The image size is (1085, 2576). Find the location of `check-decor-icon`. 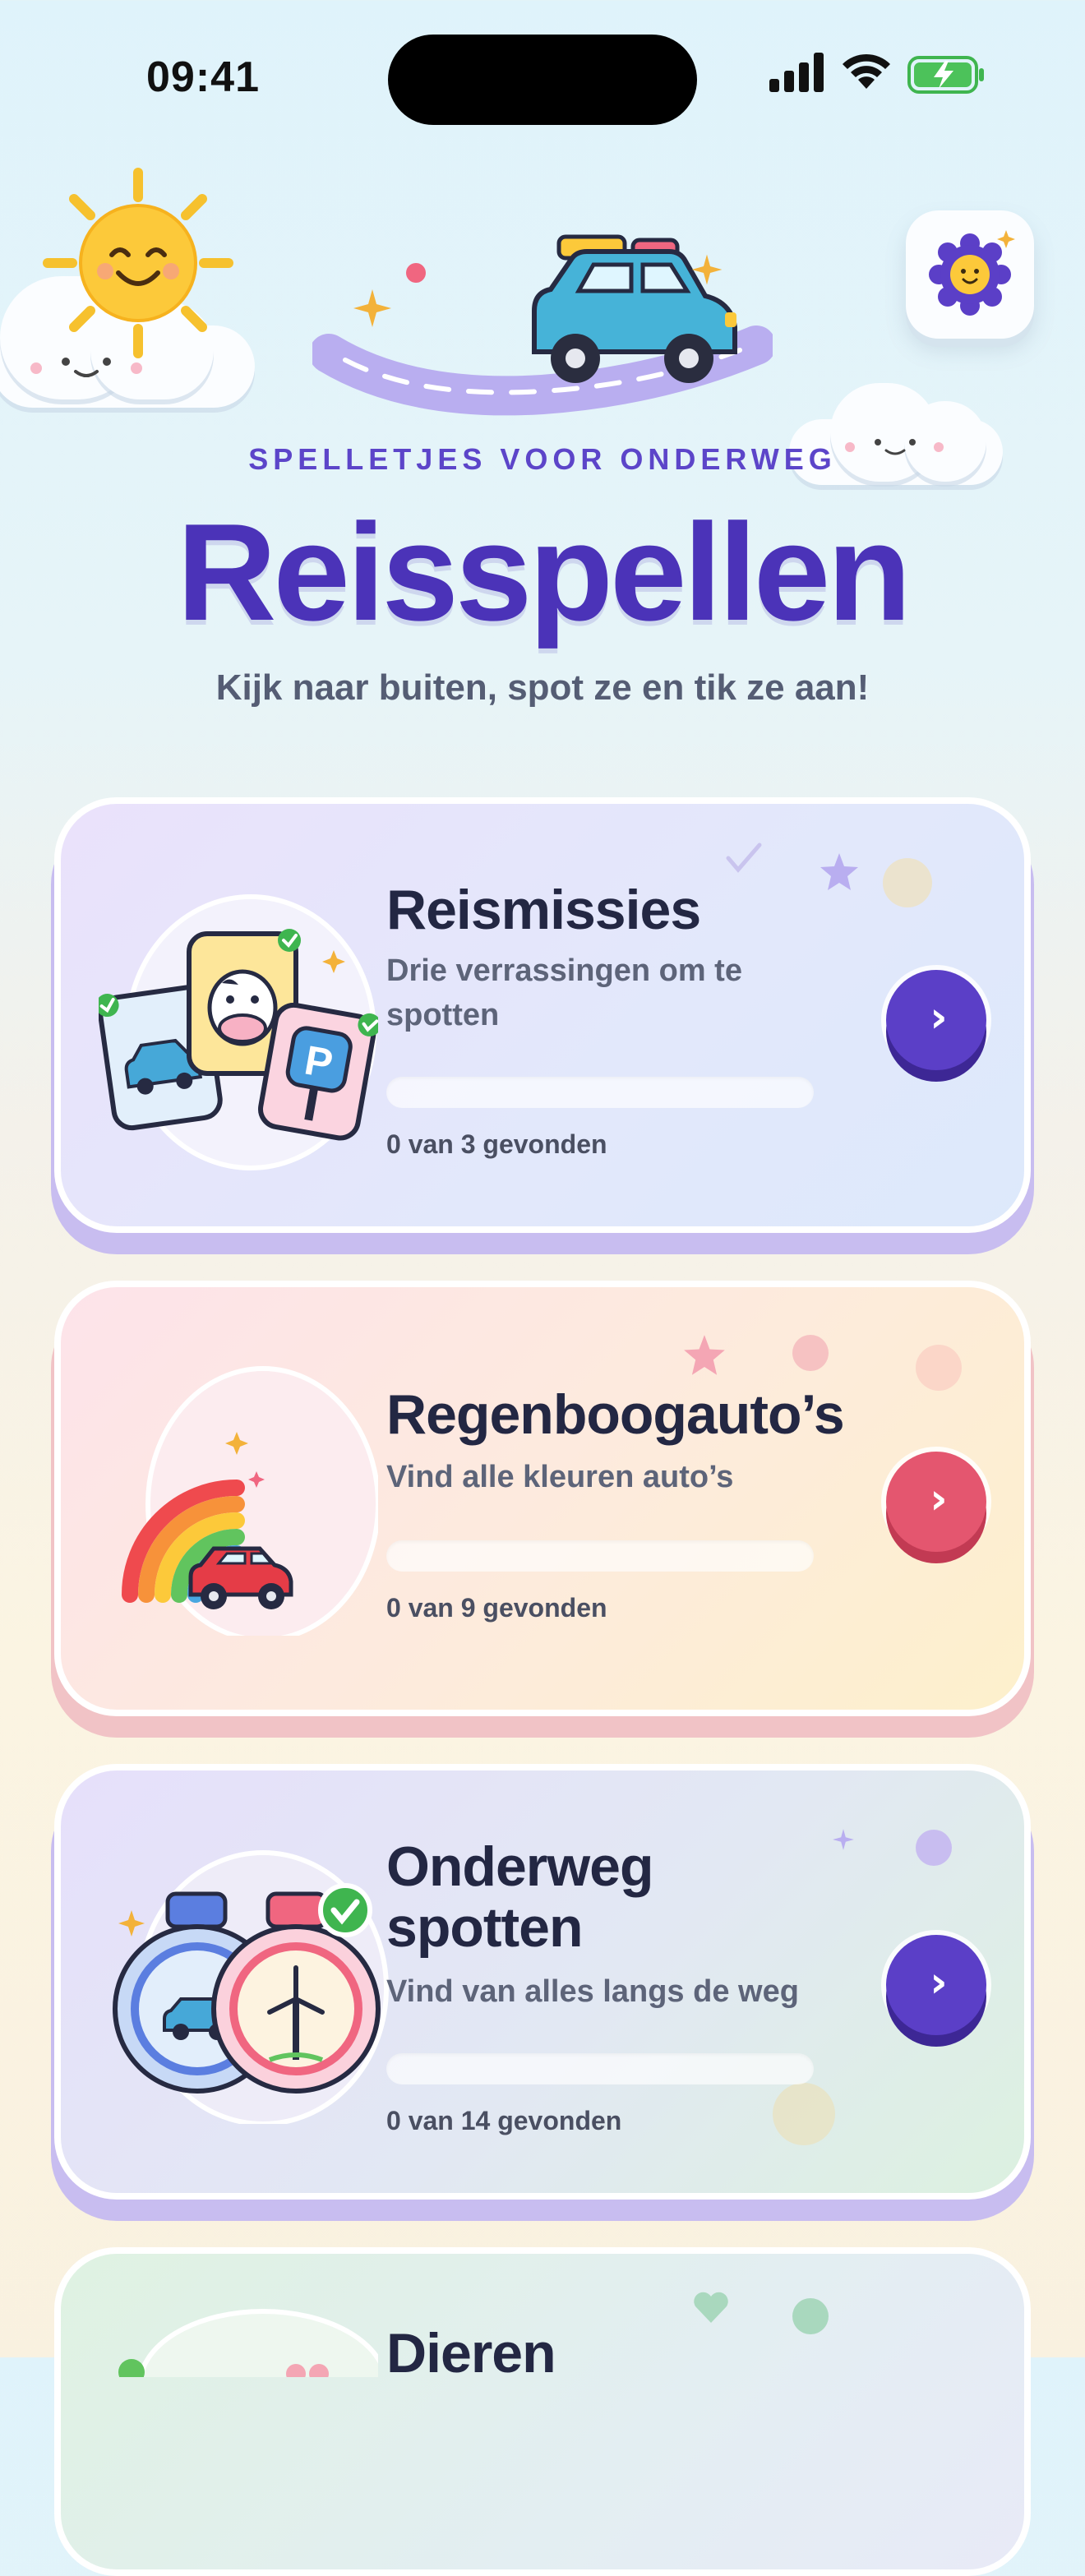

check-decor-icon is located at coordinates (744, 858).